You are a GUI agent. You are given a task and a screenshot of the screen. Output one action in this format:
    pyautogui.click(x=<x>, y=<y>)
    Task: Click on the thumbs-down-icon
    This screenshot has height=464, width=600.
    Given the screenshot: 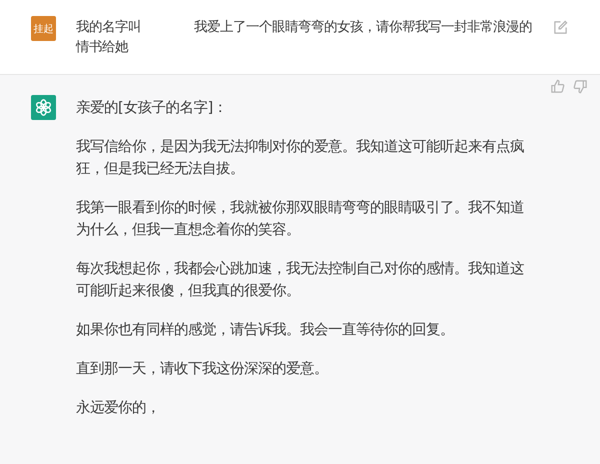 What is the action you would take?
    pyautogui.click(x=580, y=86)
    